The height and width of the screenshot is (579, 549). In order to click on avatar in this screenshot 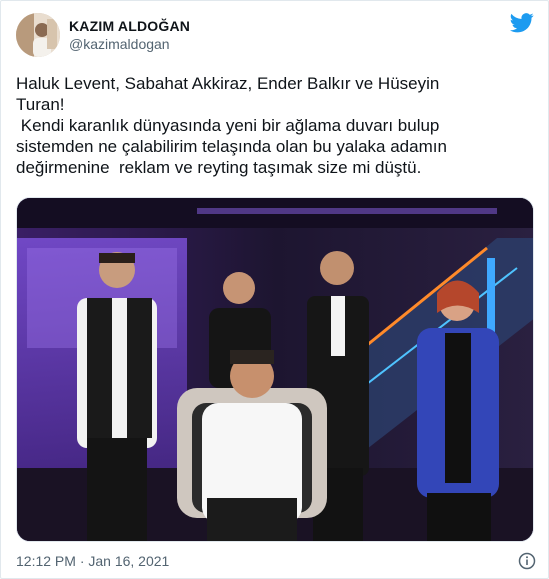, I will do `click(38, 35)`.